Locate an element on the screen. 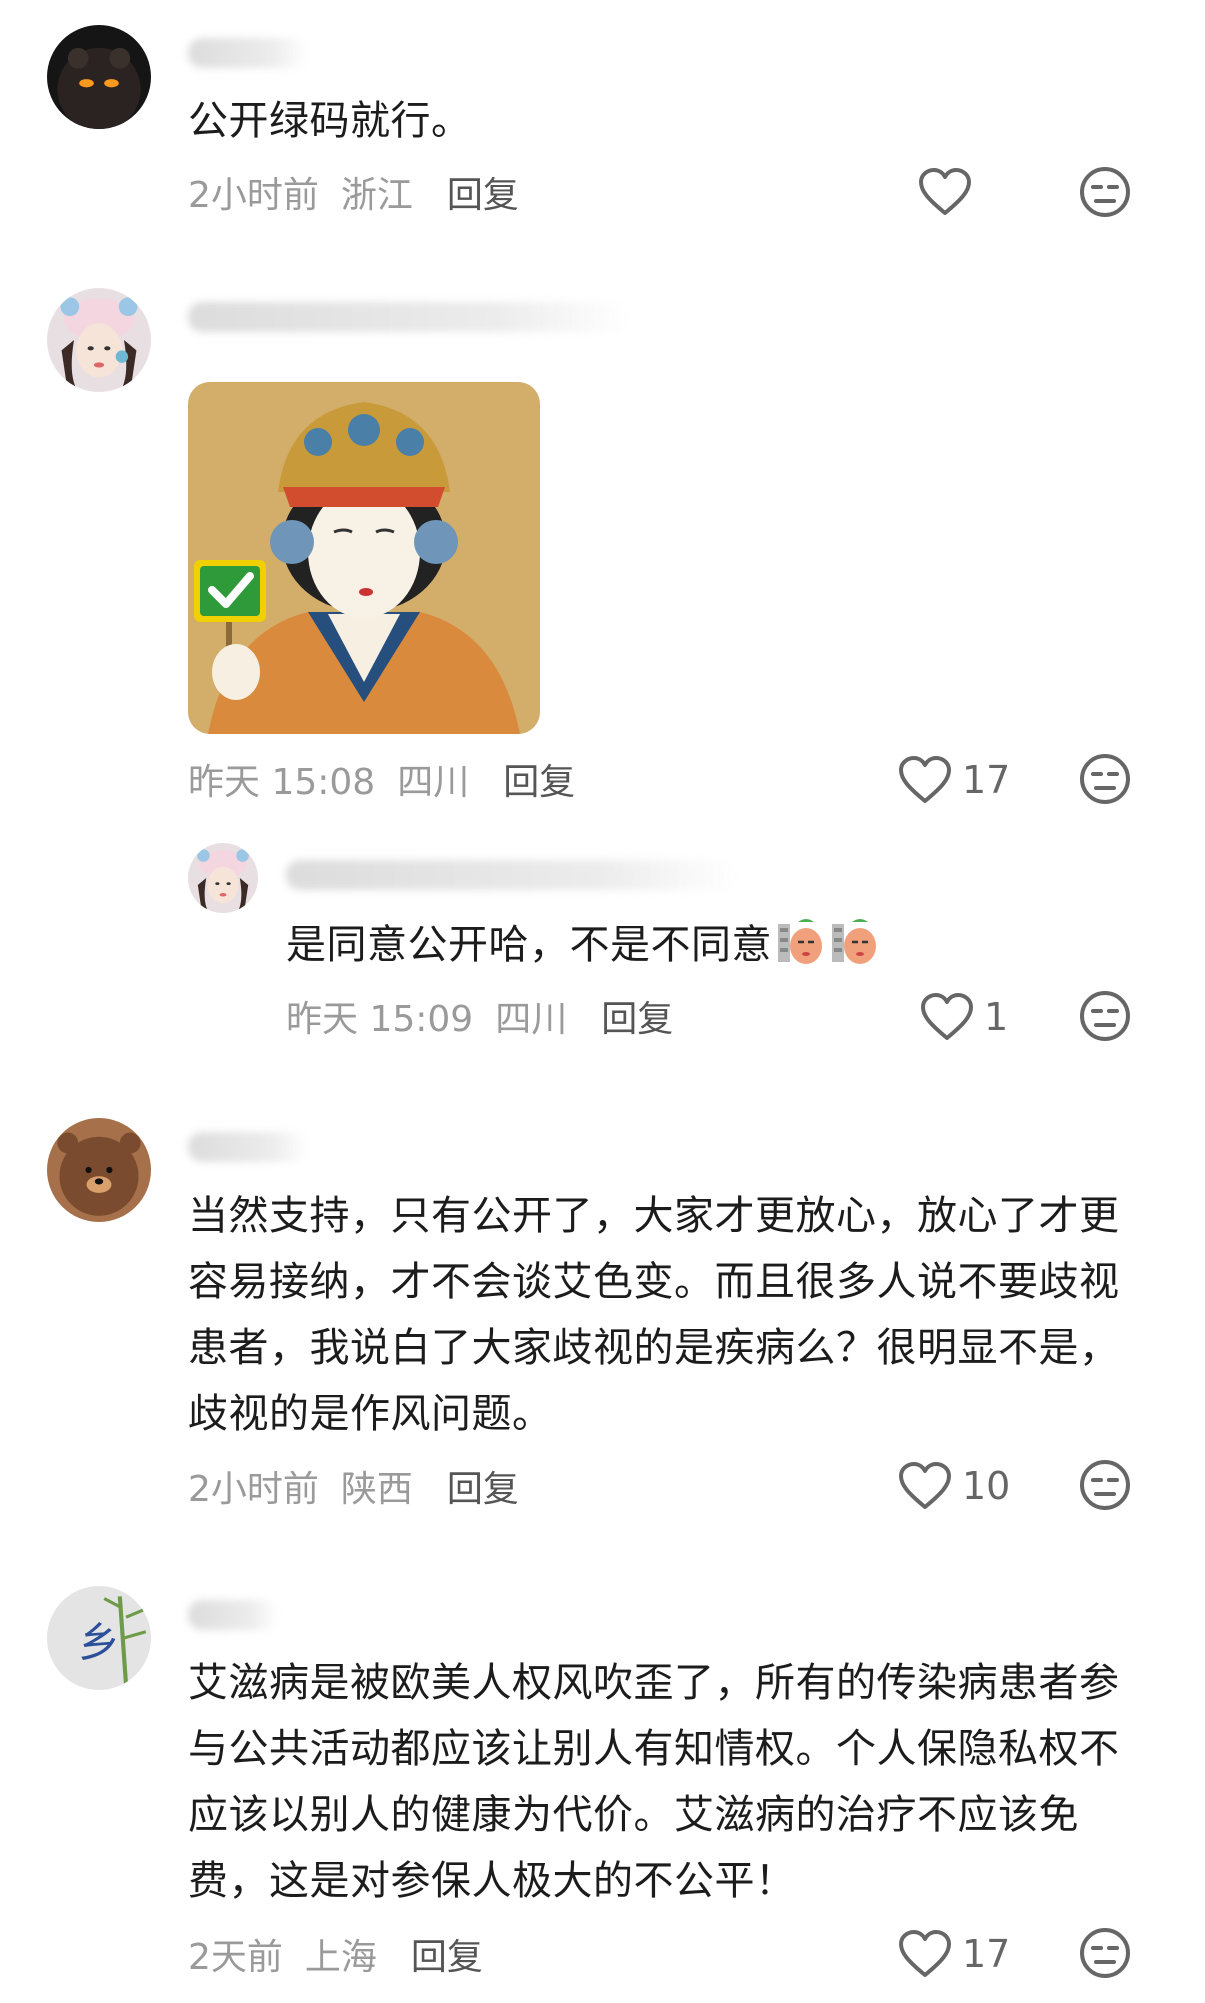 The width and height of the screenshot is (1205, 2003). avatar-bamboo-calligraphy-image: 乡 is located at coordinates (99, 1638).